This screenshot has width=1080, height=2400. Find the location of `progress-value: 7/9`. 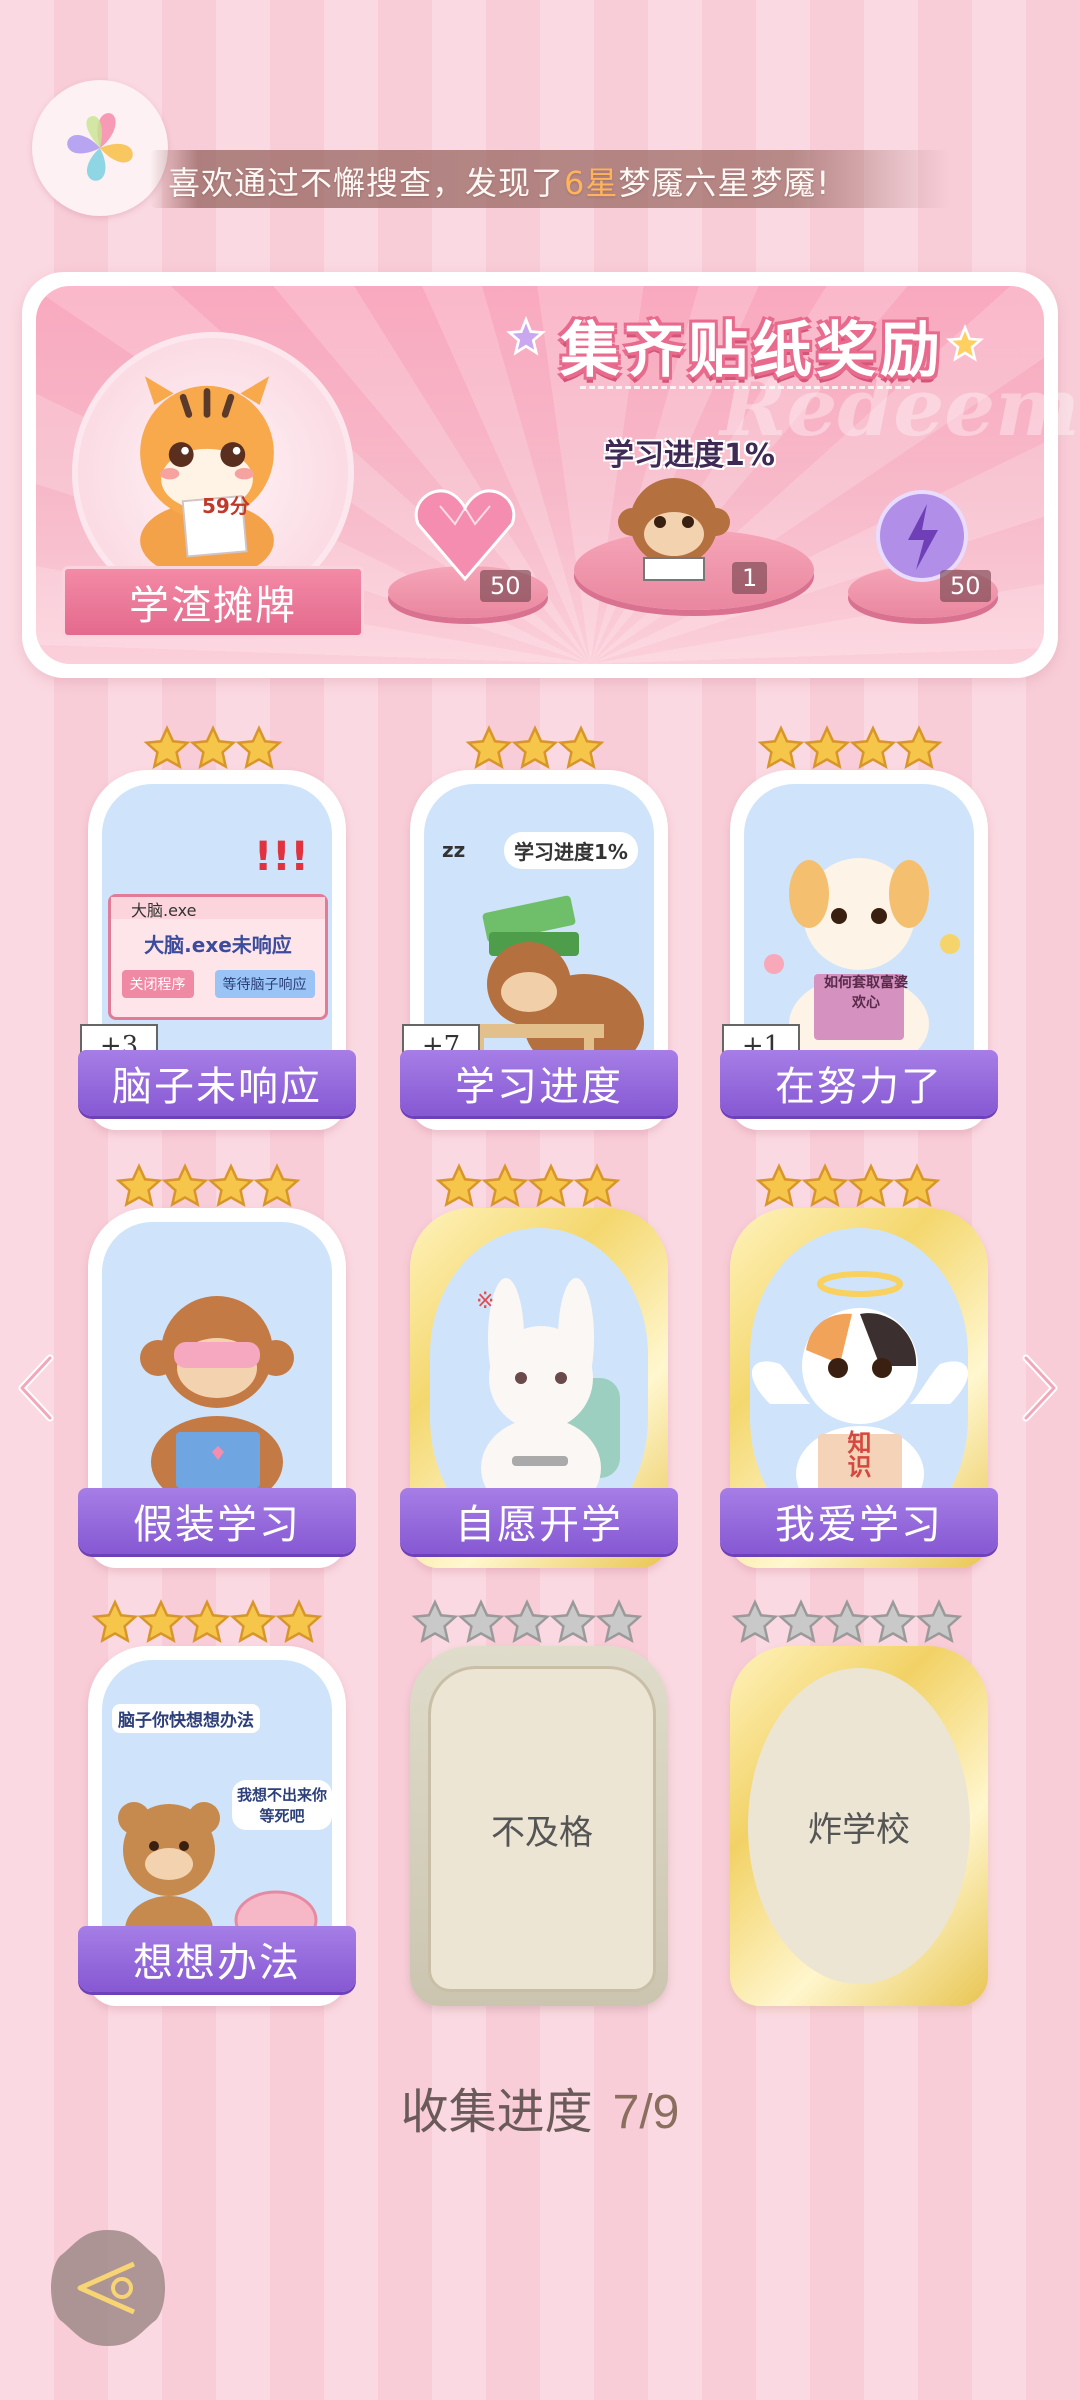

progress-value: 7/9 is located at coordinates (646, 2112).